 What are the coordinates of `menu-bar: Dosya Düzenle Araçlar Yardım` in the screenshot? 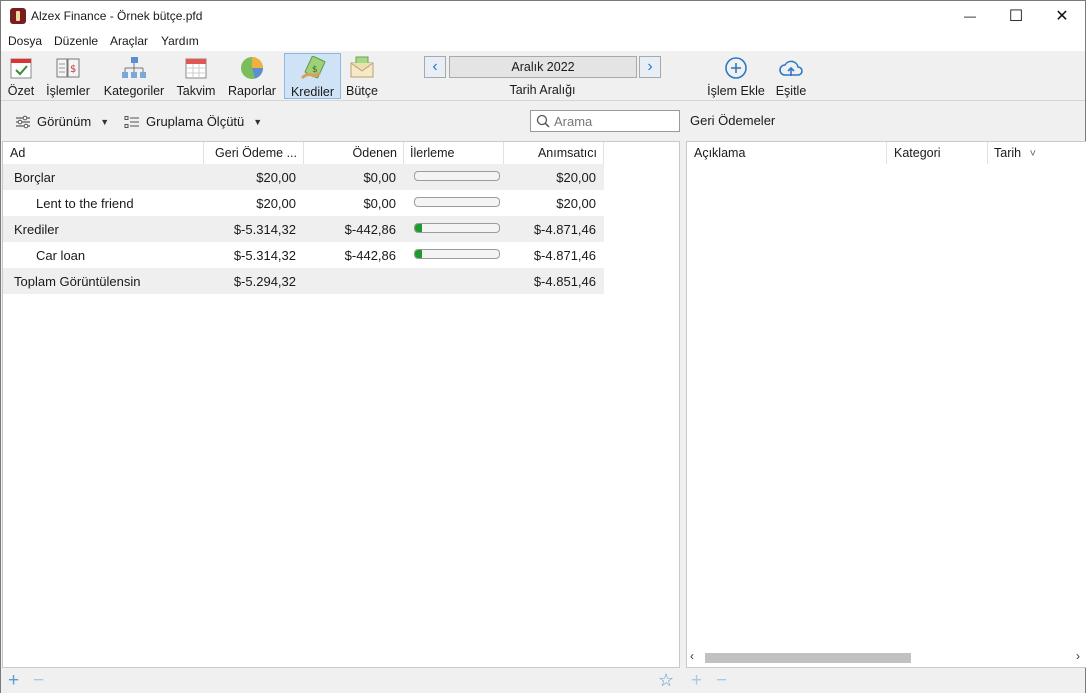 It's located at (543, 41).